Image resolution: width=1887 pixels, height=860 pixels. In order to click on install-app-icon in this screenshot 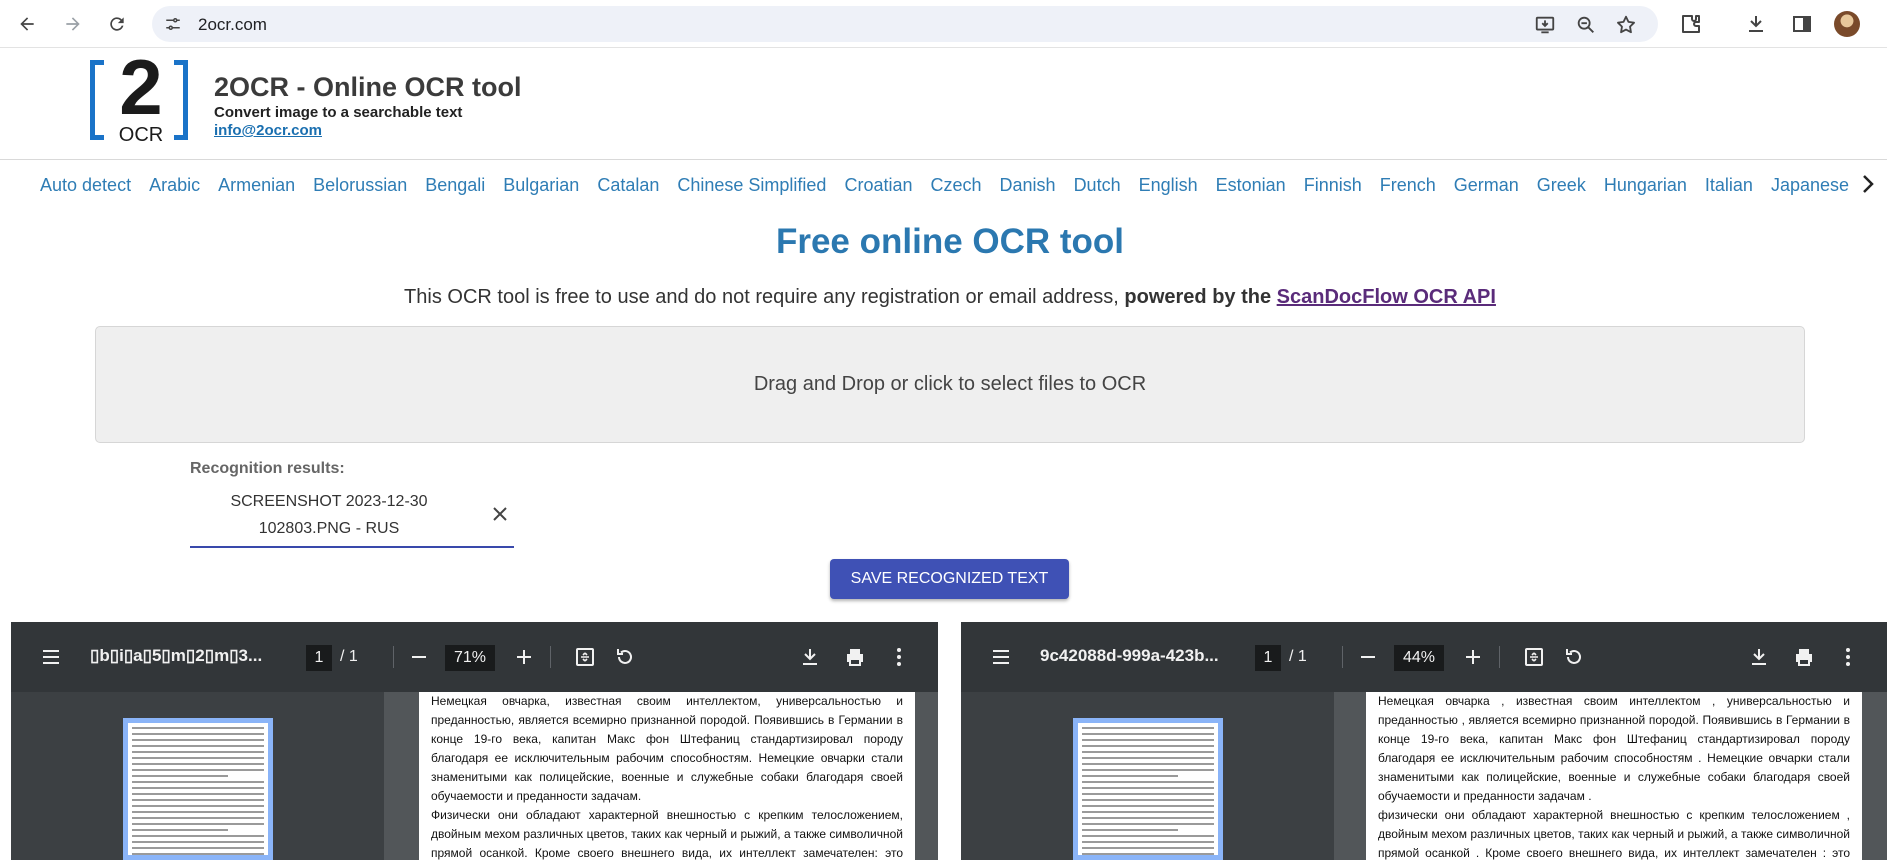, I will do `click(1545, 25)`.